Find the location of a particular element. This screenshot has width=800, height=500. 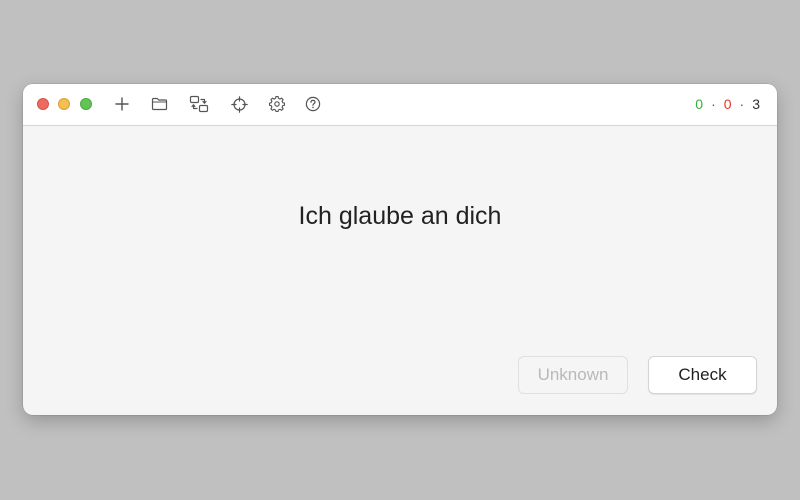

add-button is located at coordinates (122, 104).